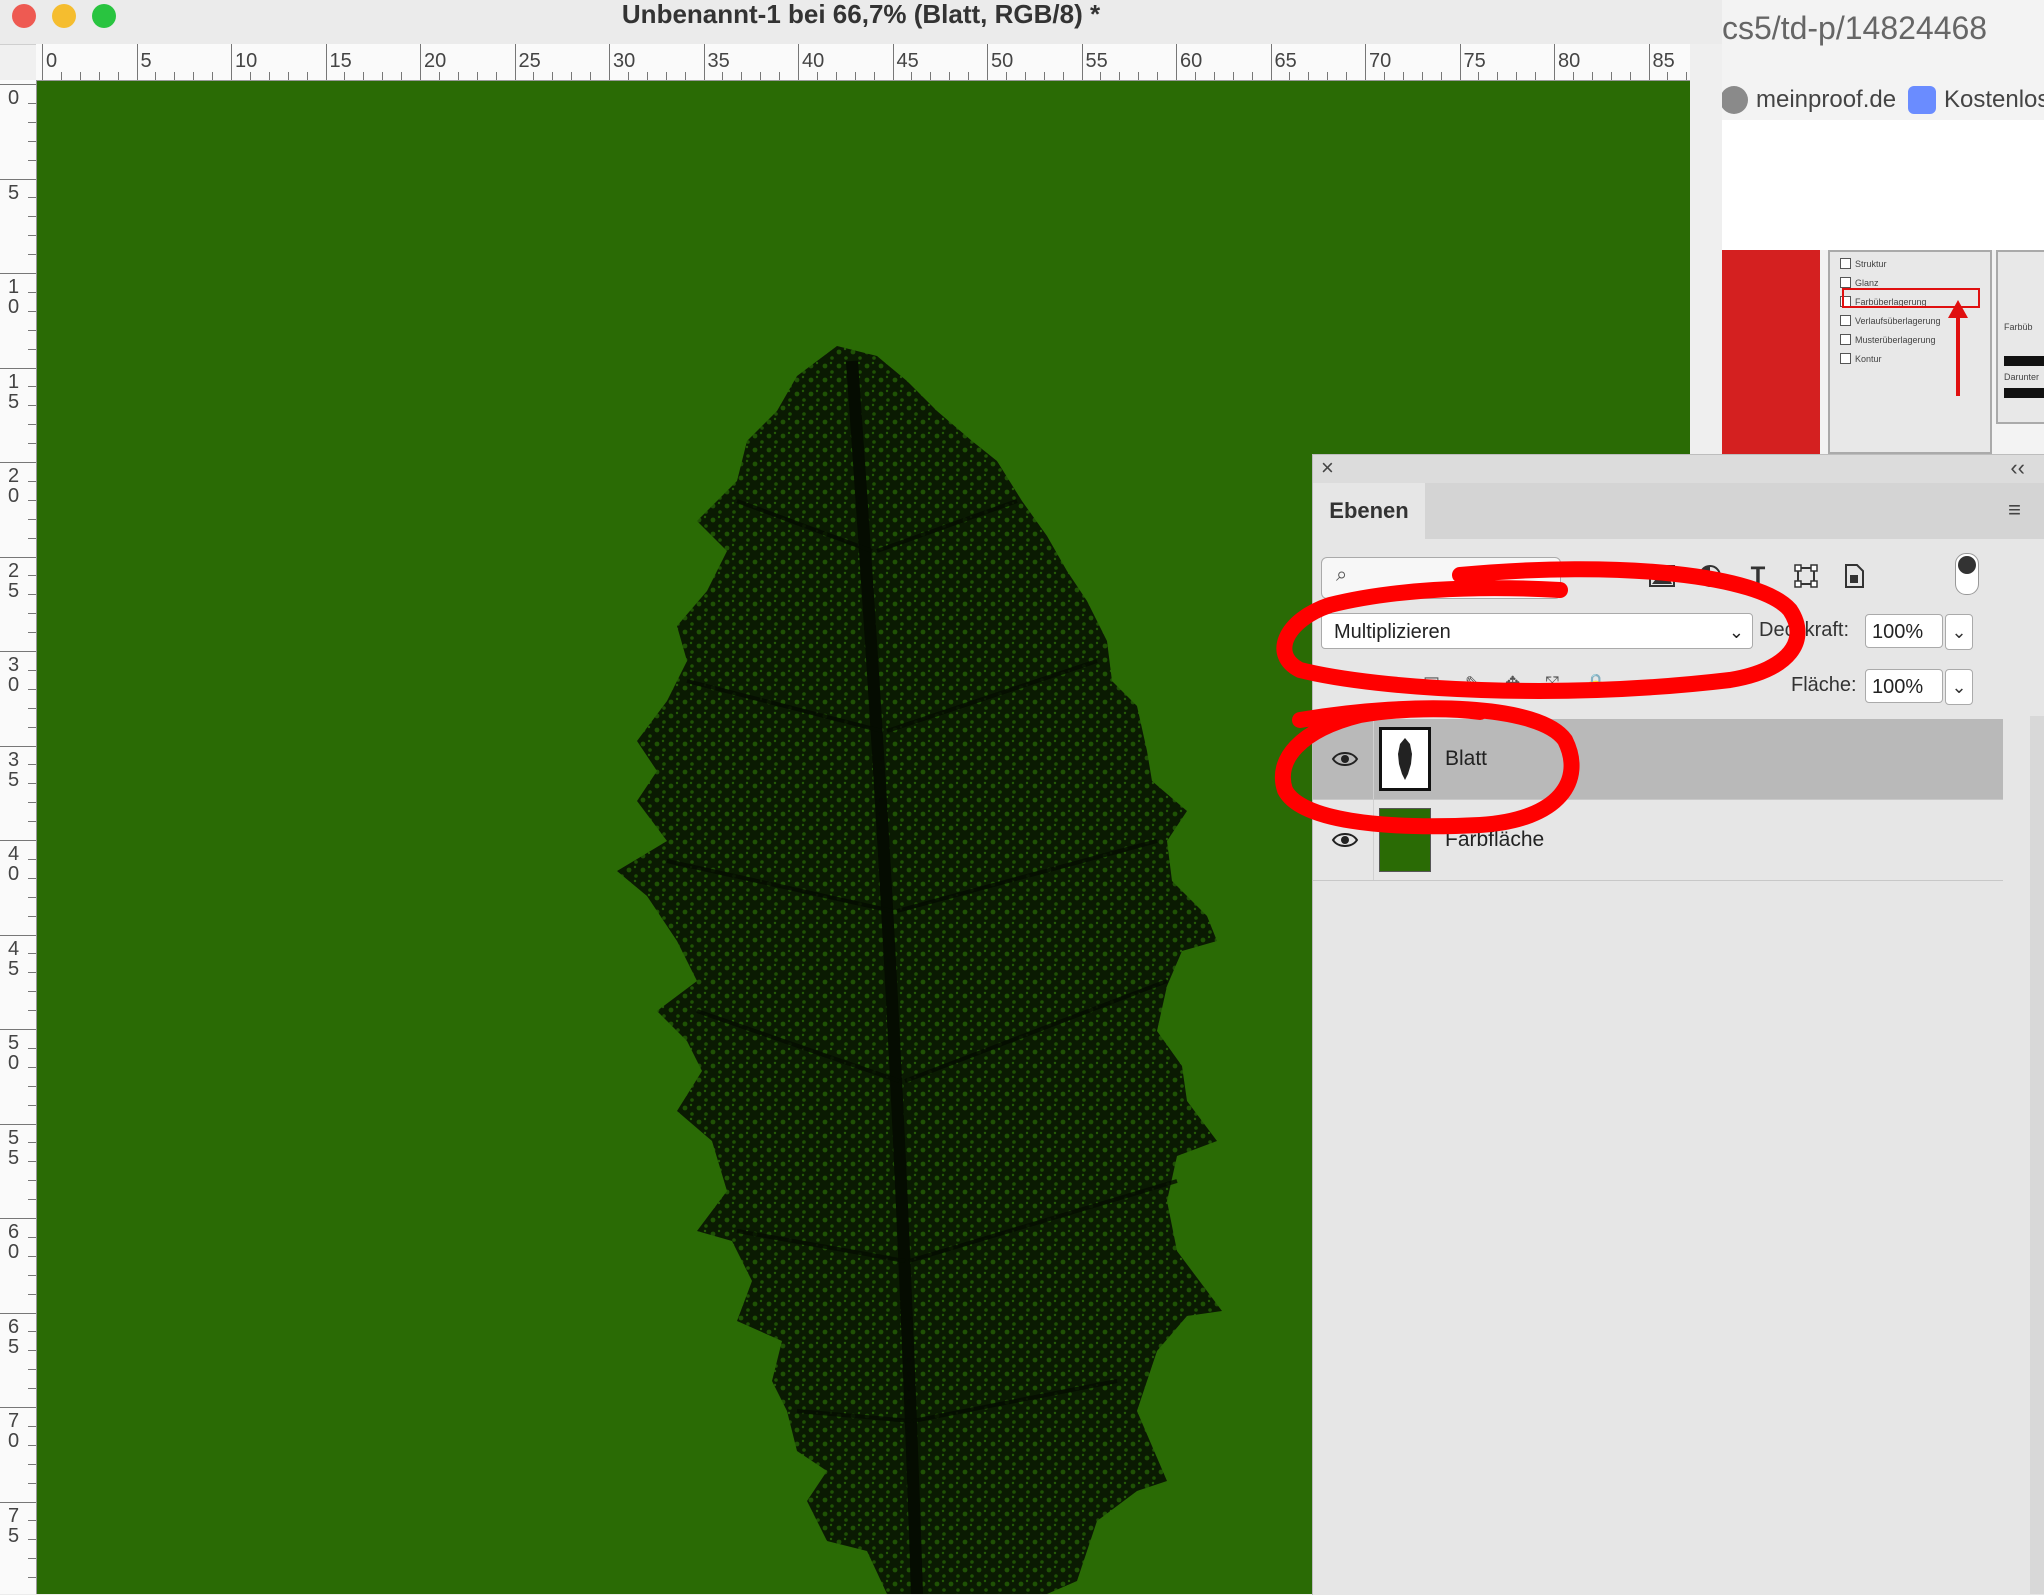  Describe the element at coordinates (2037, 1155) in the screenshot. I see `panel-scrollbar` at that location.